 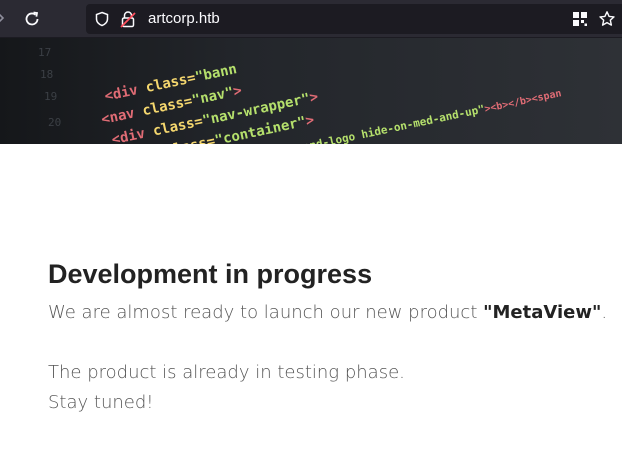 What do you see at coordinates (102, 19) in the screenshot?
I see `shield-icon` at bounding box center [102, 19].